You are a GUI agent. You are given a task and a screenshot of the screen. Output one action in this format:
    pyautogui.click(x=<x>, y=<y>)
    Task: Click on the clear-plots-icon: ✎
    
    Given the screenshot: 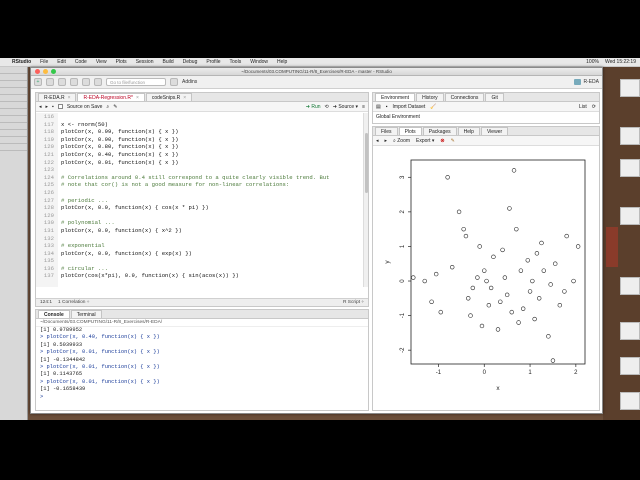 What is the action you would take?
    pyautogui.click(x=453, y=141)
    